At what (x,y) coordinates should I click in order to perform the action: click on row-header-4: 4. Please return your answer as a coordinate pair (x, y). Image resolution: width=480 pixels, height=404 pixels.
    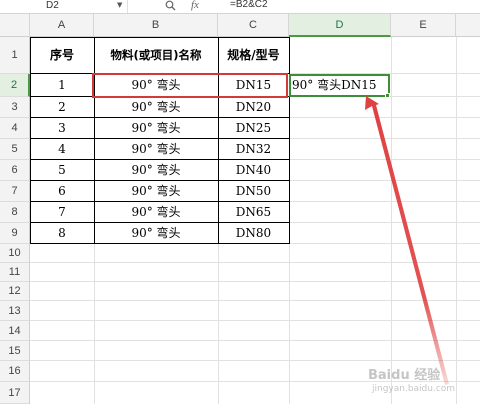
    Looking at the image, I should click on (15, 128).